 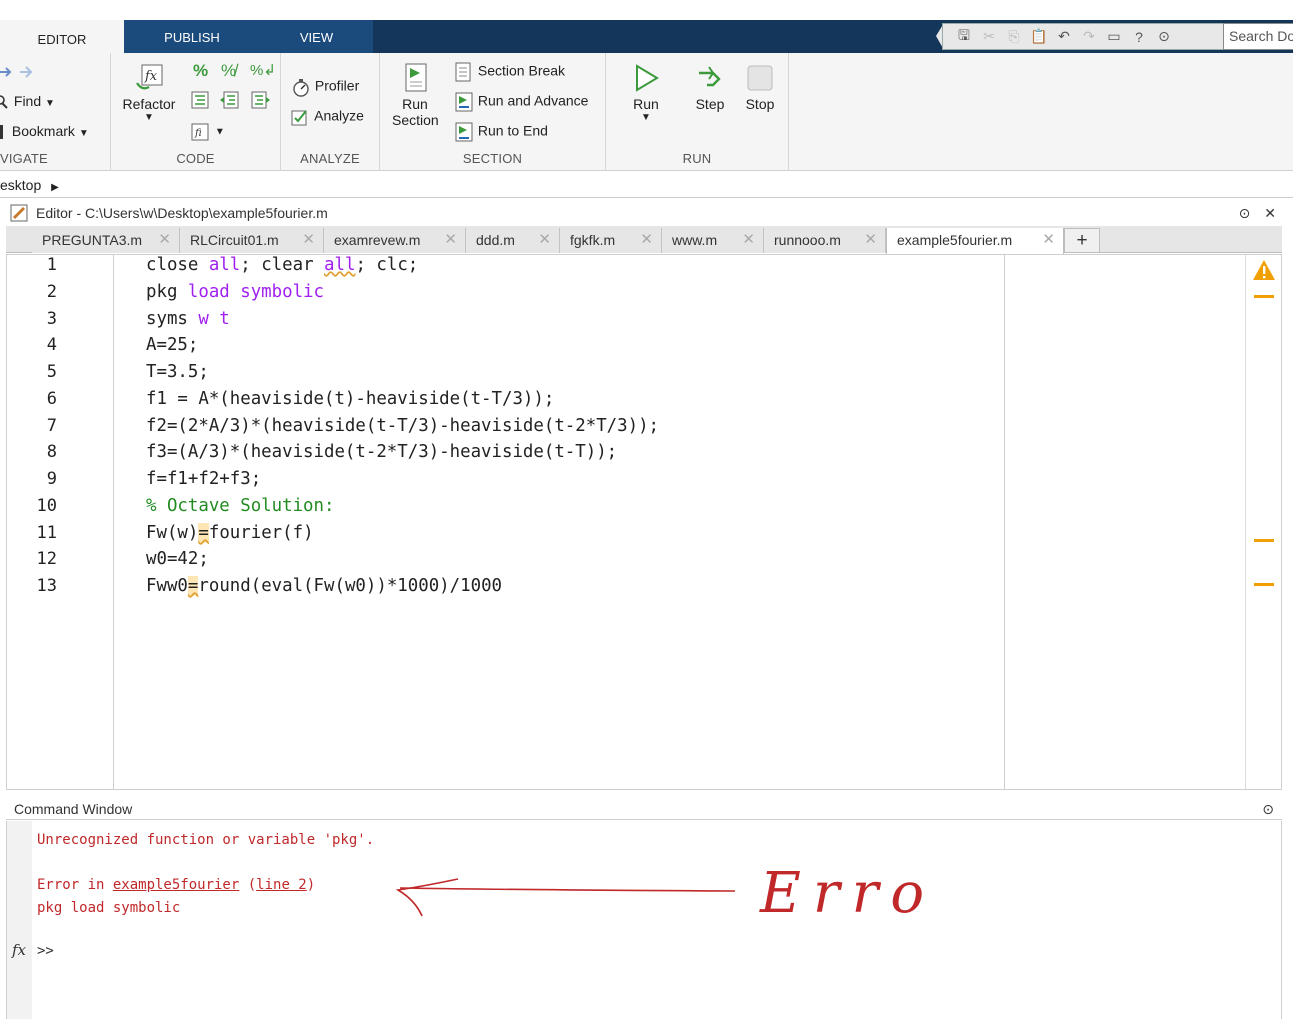 What do you see at coordinates (20, 185) in the screenshot?
I see `address-path: esktop` at bounding box center [20, 185].